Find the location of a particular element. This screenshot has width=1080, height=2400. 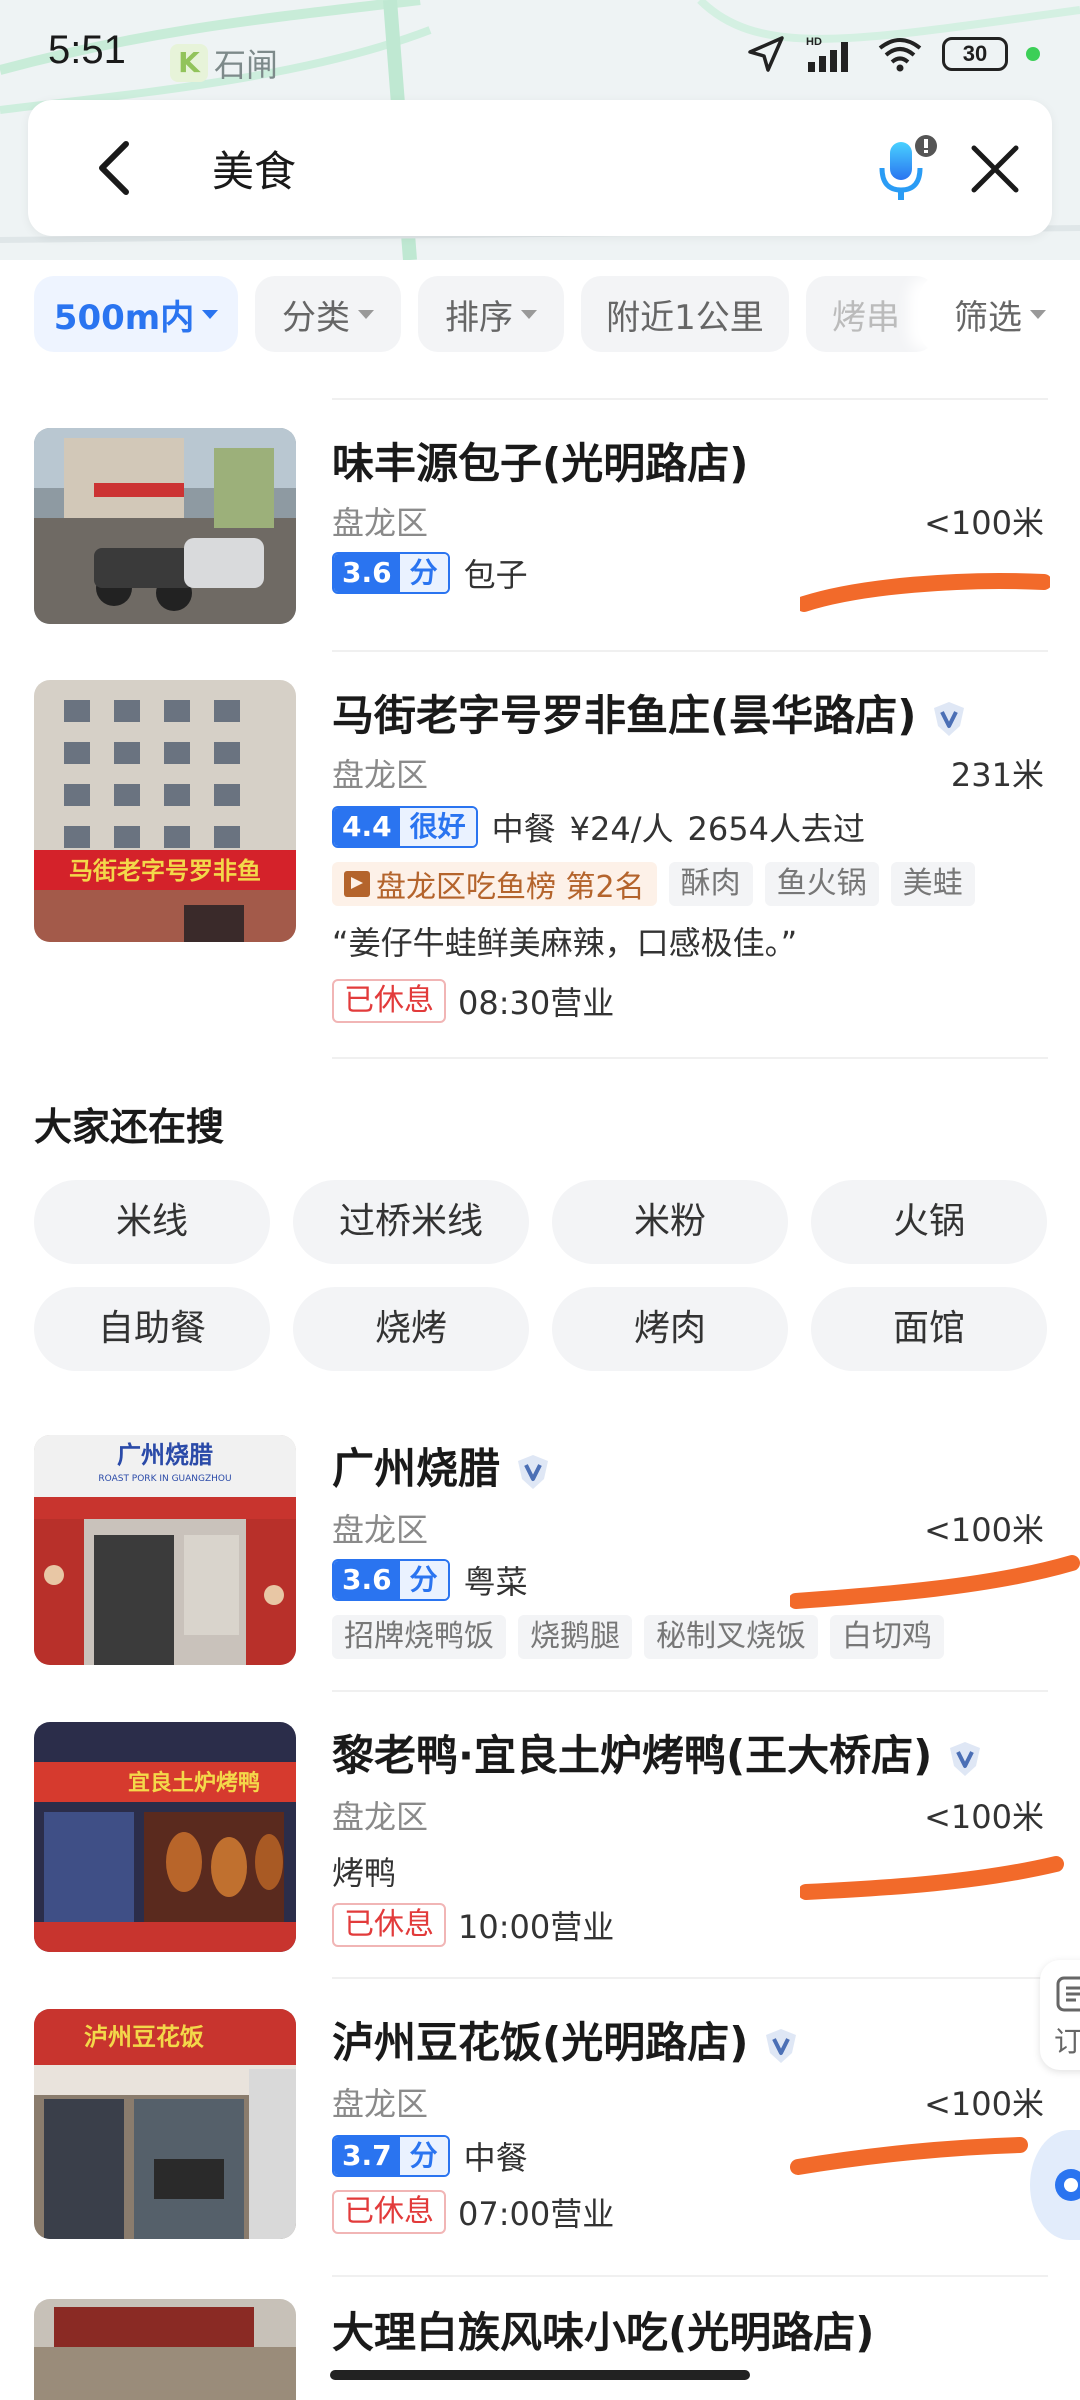

keyword-chip: 自助餐 is located at coordinates (152, 1329).